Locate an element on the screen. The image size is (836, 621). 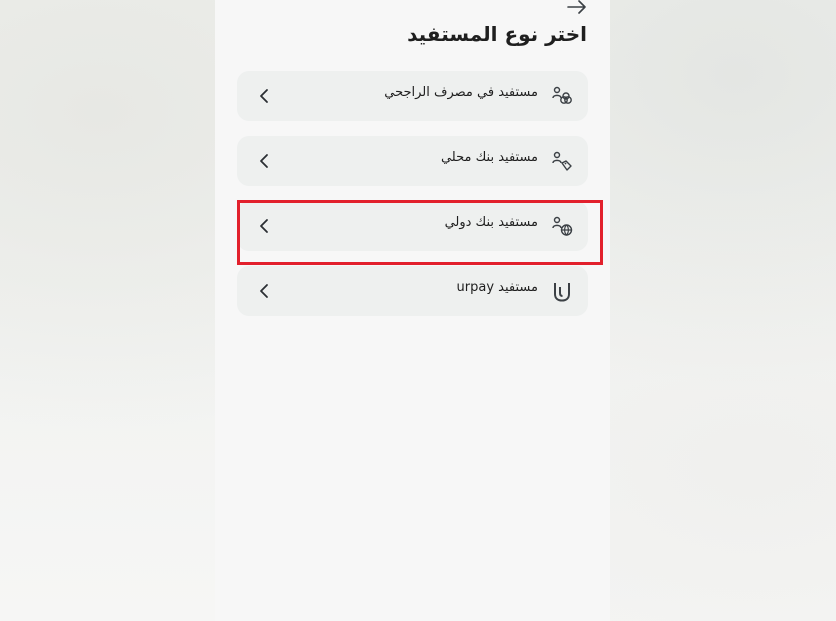
option-alrajhi-beneficiary: مستفيد في مصرف الراجحي is located at coordinates (412, 96).